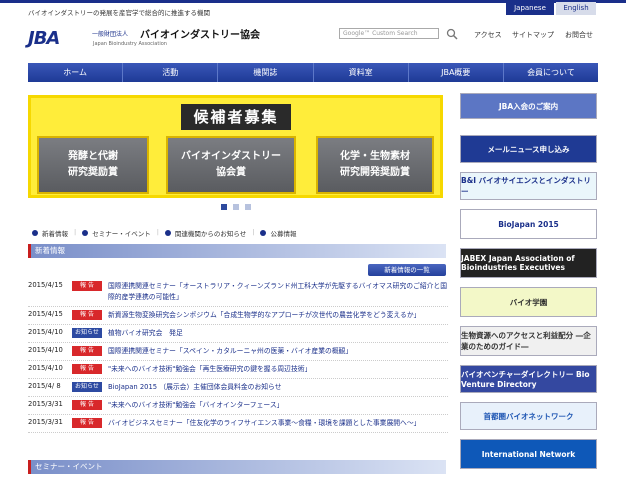  What do you see at coordinates (528, 186) in the screenshot?
I see `sidebar-banner: B&I バイオサイエンスとインダストリー` at bounding box center [528, 186].